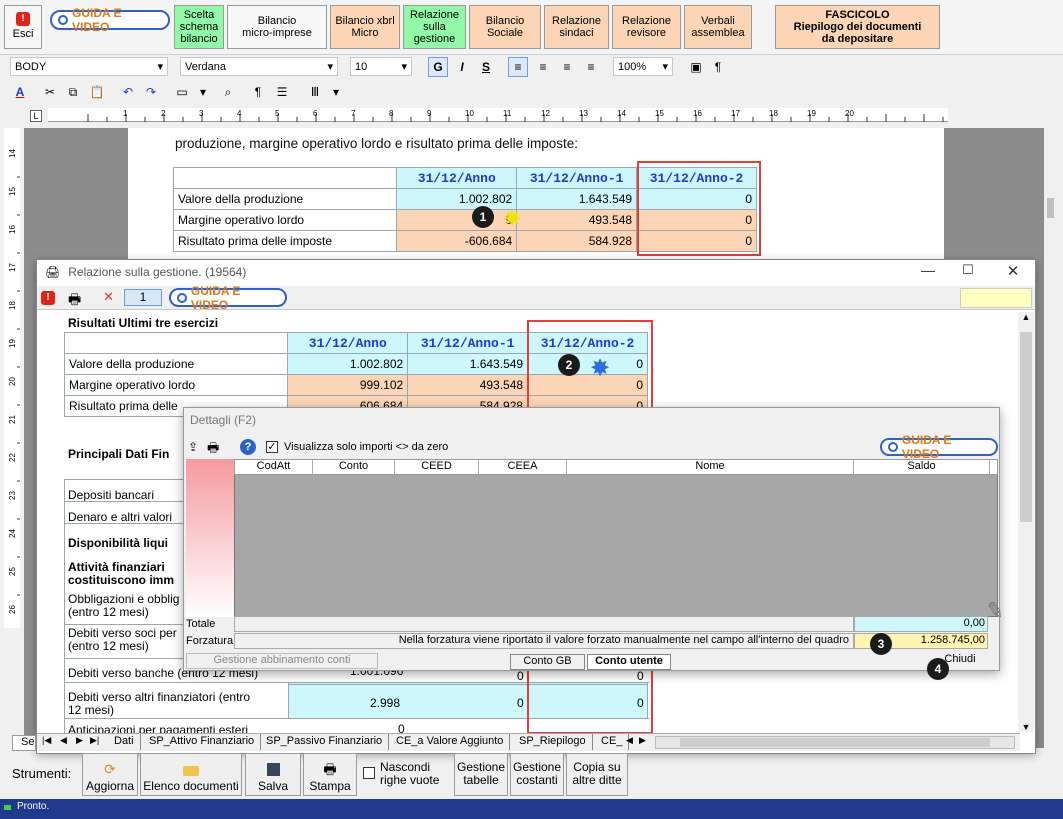 The image size is (1063, 819). I want to click on aggiorna-button: ⟳ Aggiorna, so click(110, 774).